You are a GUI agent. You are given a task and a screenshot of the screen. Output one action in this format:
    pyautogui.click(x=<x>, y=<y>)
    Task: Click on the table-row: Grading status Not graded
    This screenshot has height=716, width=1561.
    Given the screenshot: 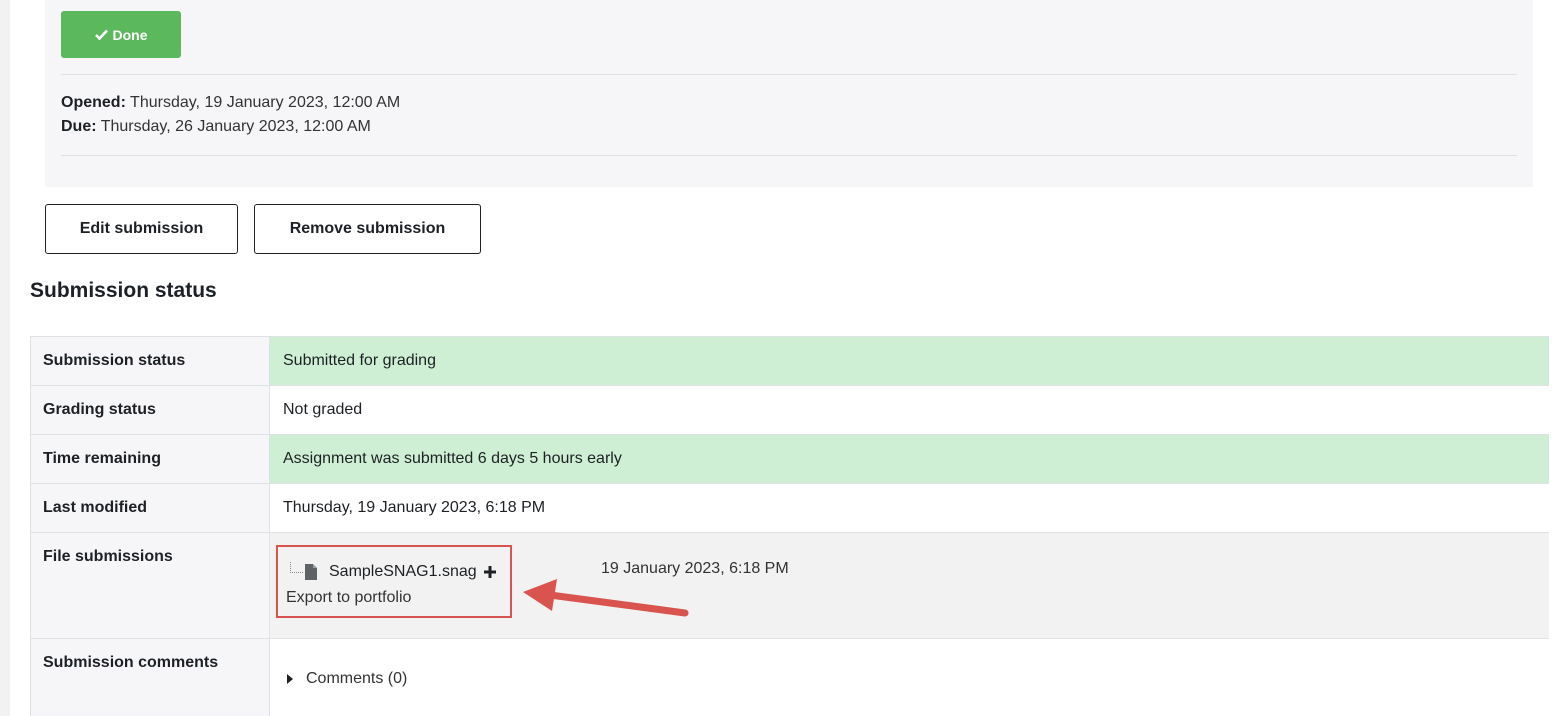 What is the action you would take?
    pyautogui.click(x=789, y=409)
    